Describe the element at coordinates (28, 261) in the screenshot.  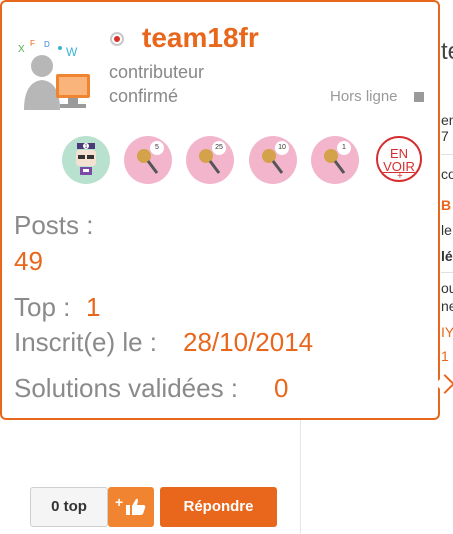
I see `posts-count: 49` at that location.